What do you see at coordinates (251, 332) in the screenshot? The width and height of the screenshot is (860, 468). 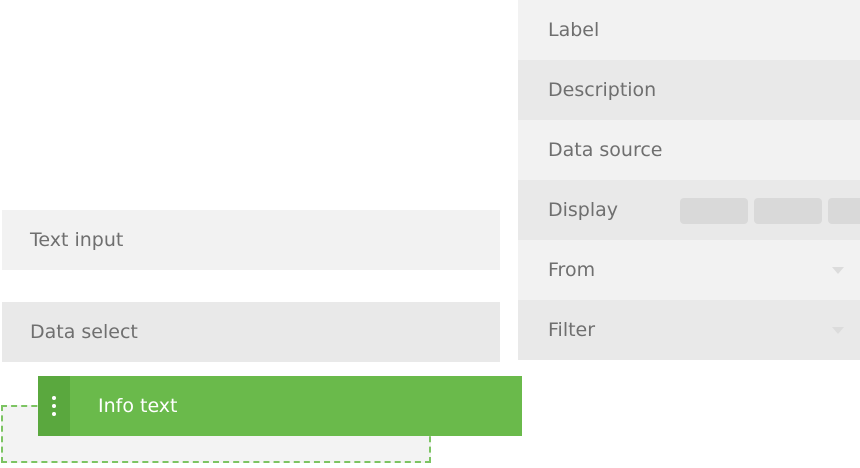 I see `data-select-palette-item: Data select` at bounding box center [251, 332].